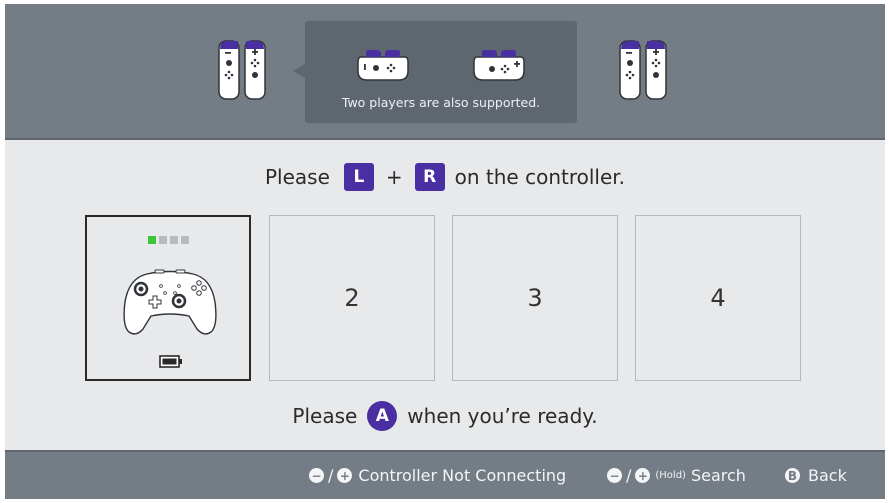  What do you see at coordinates (499, 65) in the screenshot?
I see `joycon-right-horizontal-icon` at bounding box center [499, 65].